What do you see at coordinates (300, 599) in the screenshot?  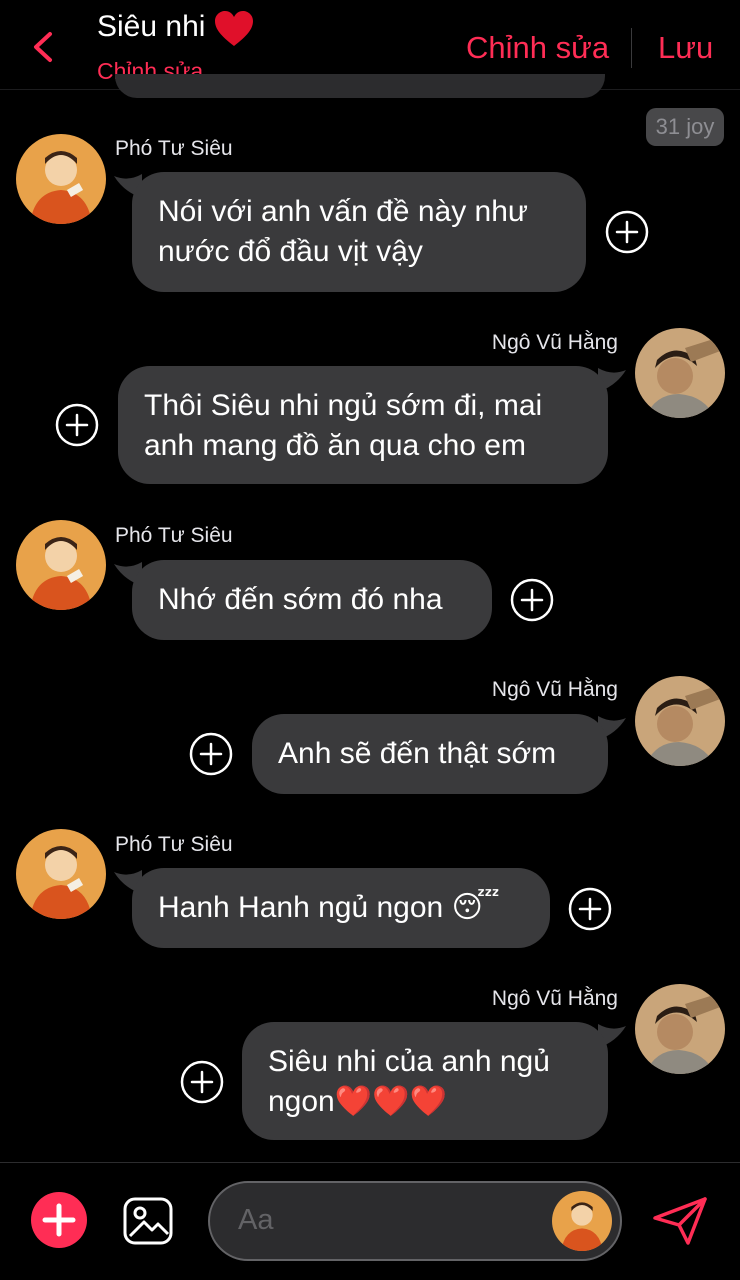 I see `message-line: Nhớ đến sớm đó nha` at bounding box center [300, 599].